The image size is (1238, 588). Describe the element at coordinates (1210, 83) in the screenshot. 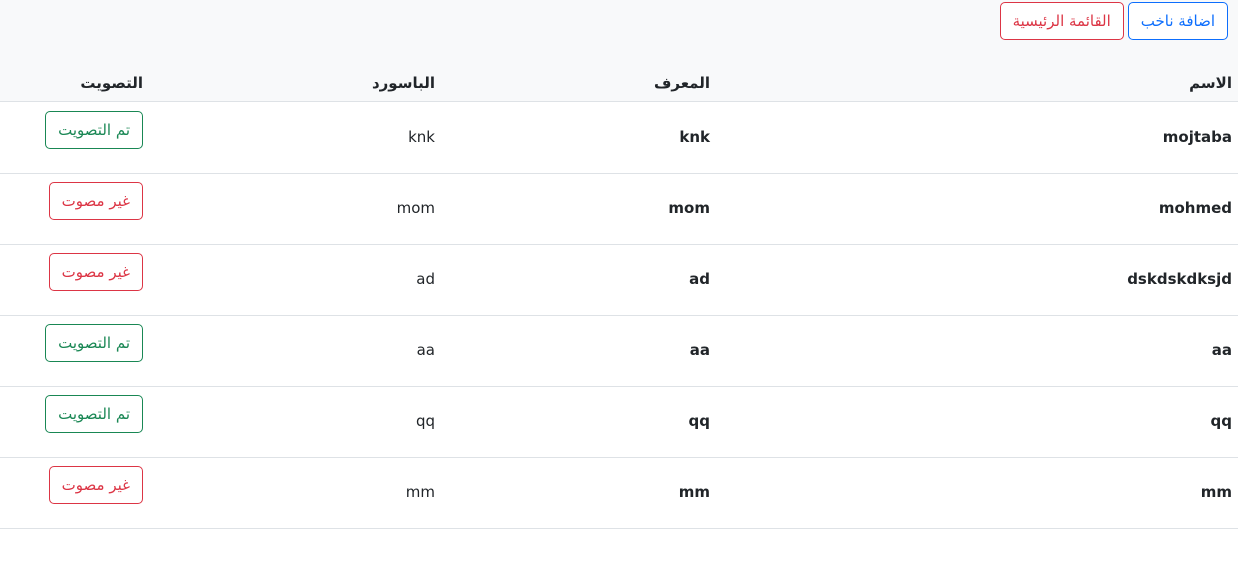

I see `column-header-name: الاسم` at that location.